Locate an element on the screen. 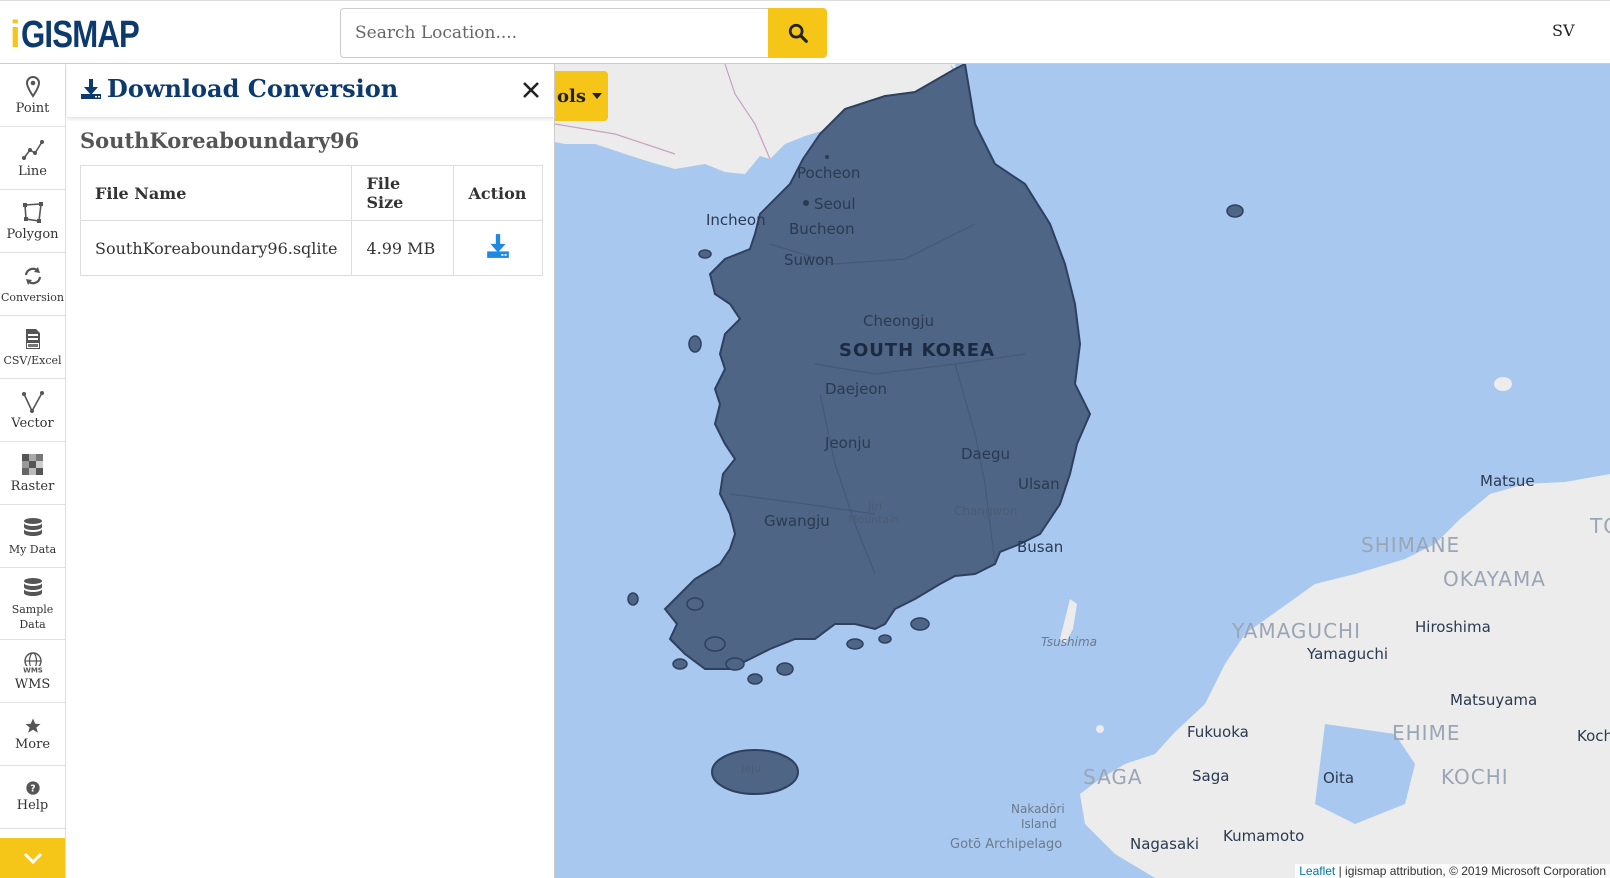 This screenshot has height=878, width=1610. file-size-cell: 4.99 MB is located at coordinates (403, 248).